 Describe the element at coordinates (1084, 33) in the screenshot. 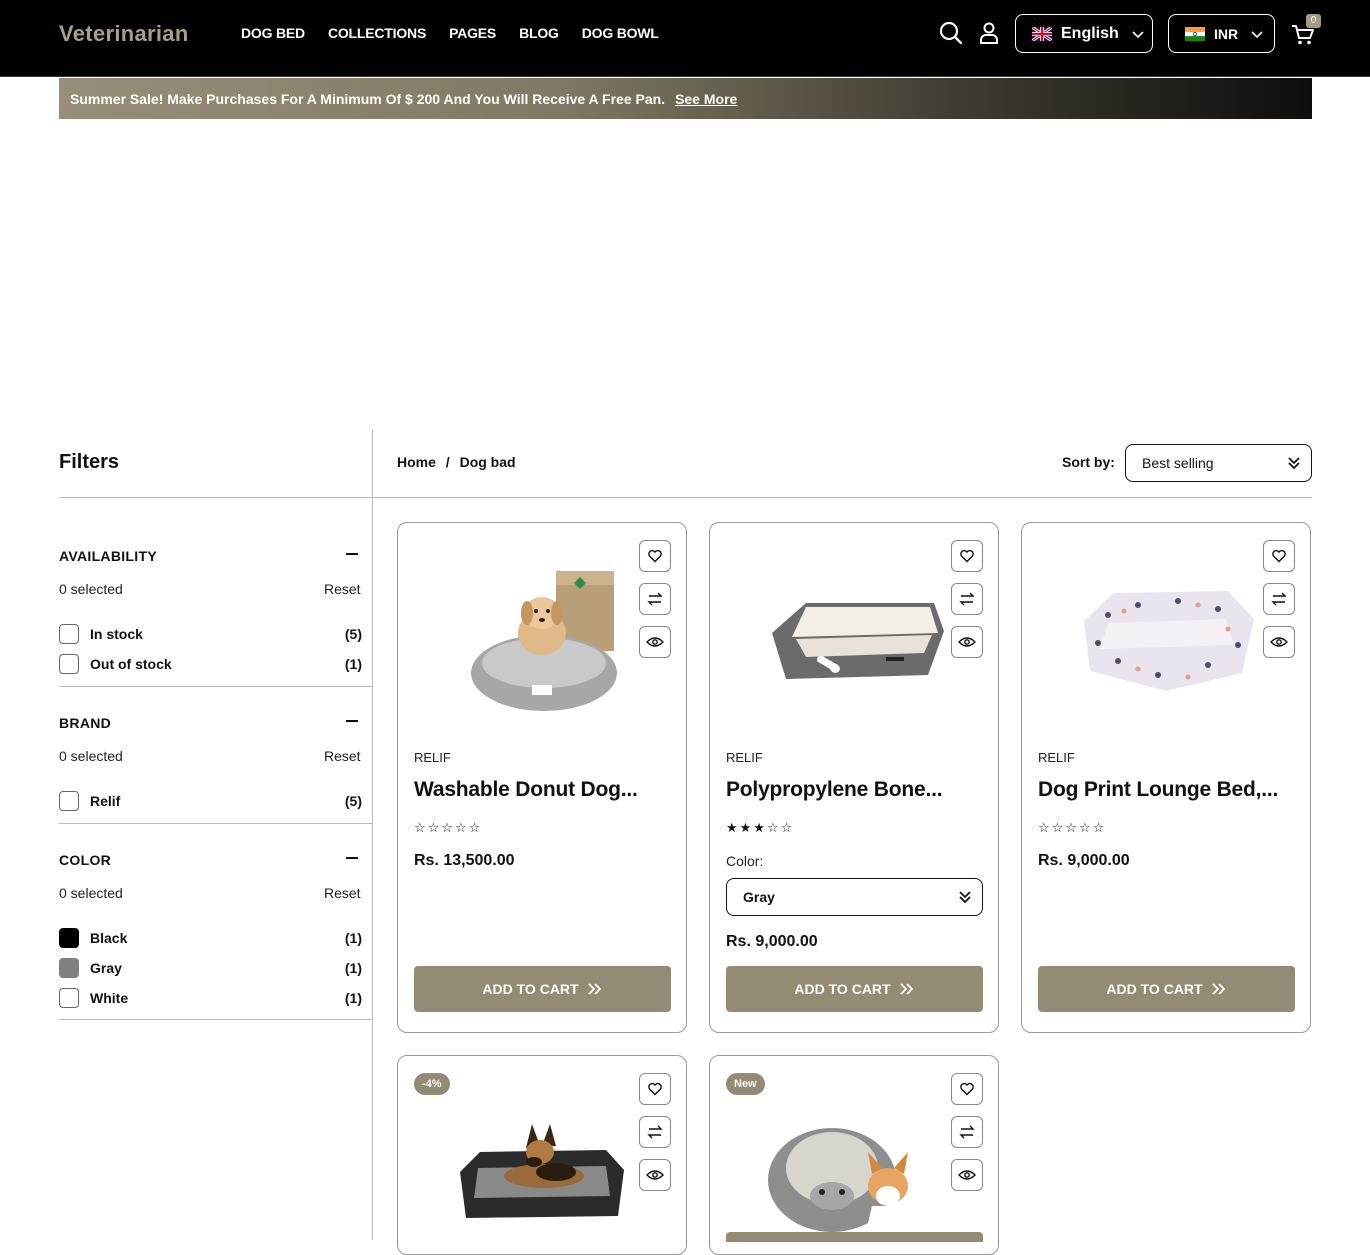

I see `language-selector: English` at that location.